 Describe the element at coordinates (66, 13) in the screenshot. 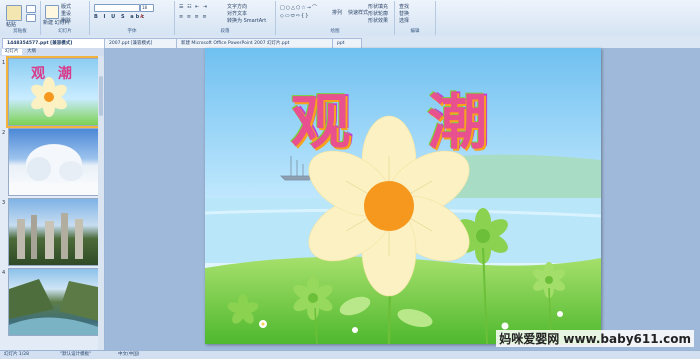

I see `reset-button: 重设` at that location.